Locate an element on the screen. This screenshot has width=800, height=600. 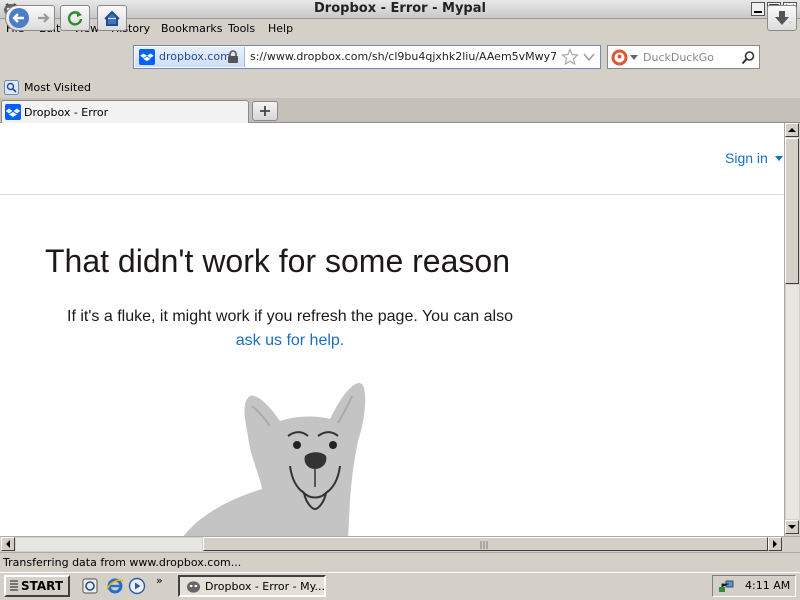
back-forward-group is located at coordinates (30, 18).